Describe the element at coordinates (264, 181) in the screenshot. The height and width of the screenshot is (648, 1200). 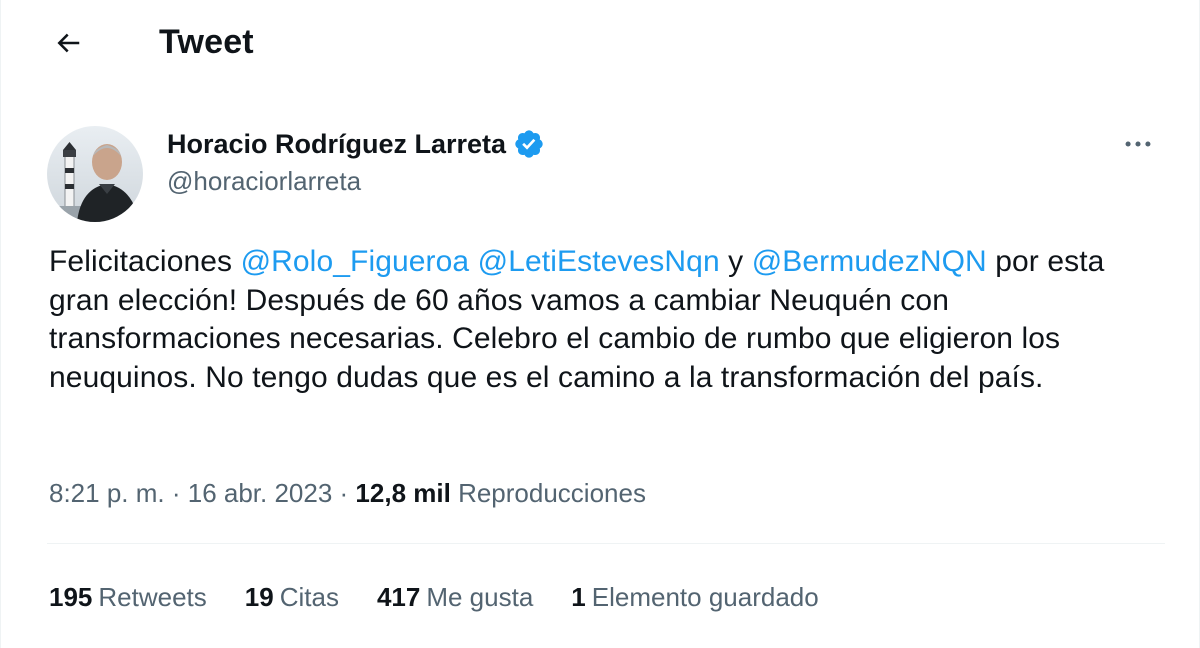
I see `author-handle: @horaciorlarreta` at that location.